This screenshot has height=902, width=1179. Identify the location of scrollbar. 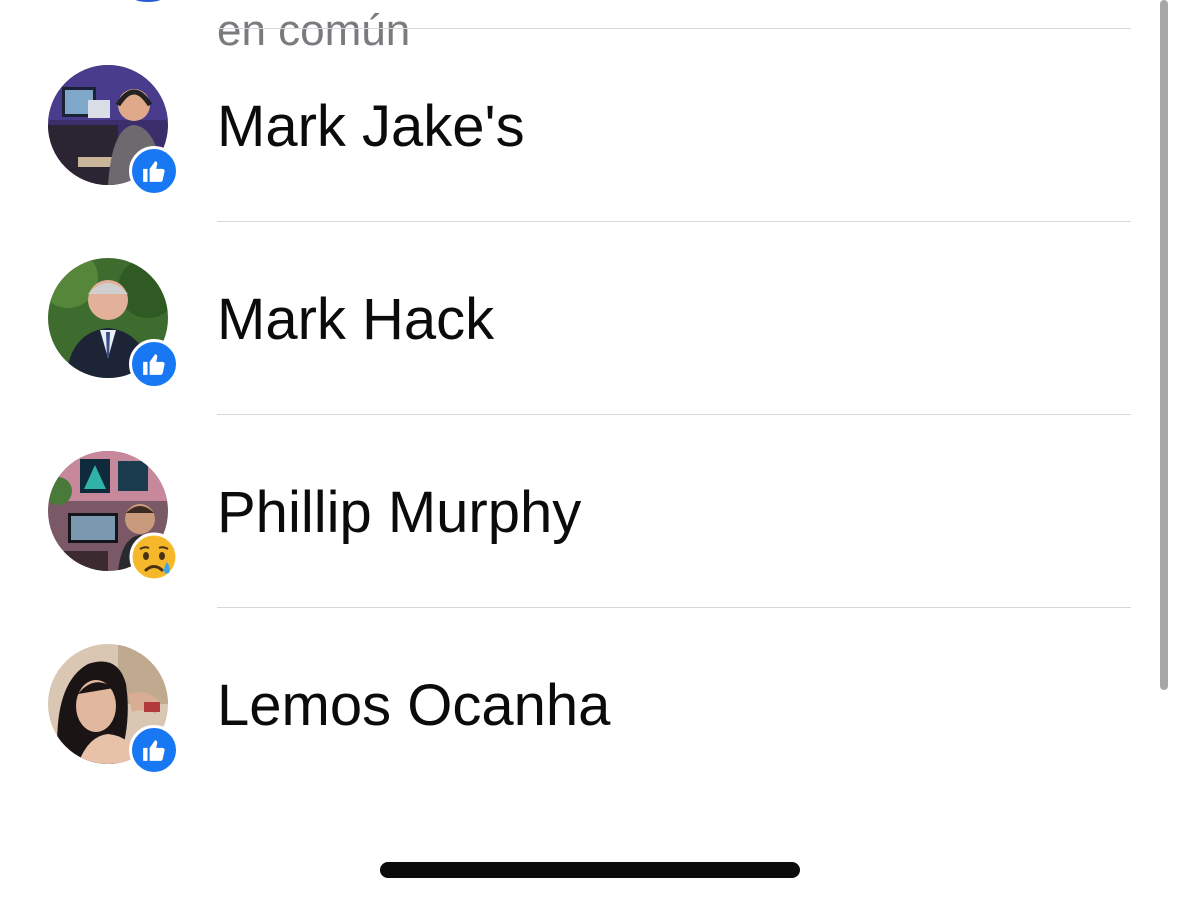
(1164, 345).